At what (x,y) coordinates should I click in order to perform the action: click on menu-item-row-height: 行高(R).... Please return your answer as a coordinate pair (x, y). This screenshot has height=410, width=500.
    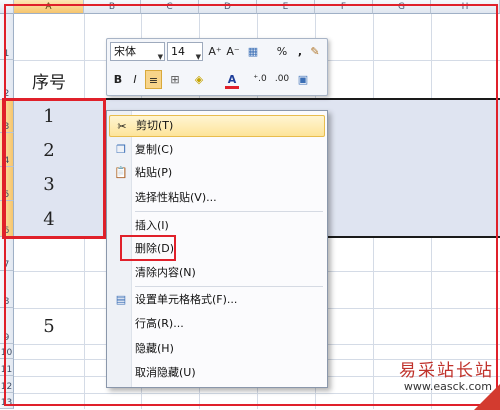
    Looking at the image, I should click on (217, 324).